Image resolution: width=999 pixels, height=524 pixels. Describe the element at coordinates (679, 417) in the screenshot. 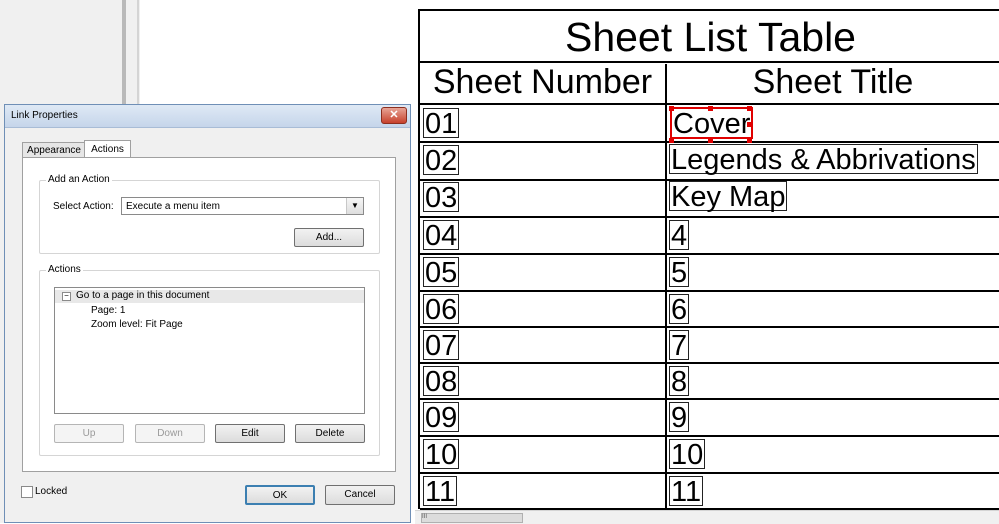

I see `sheet-title-cell: 9` at that location.